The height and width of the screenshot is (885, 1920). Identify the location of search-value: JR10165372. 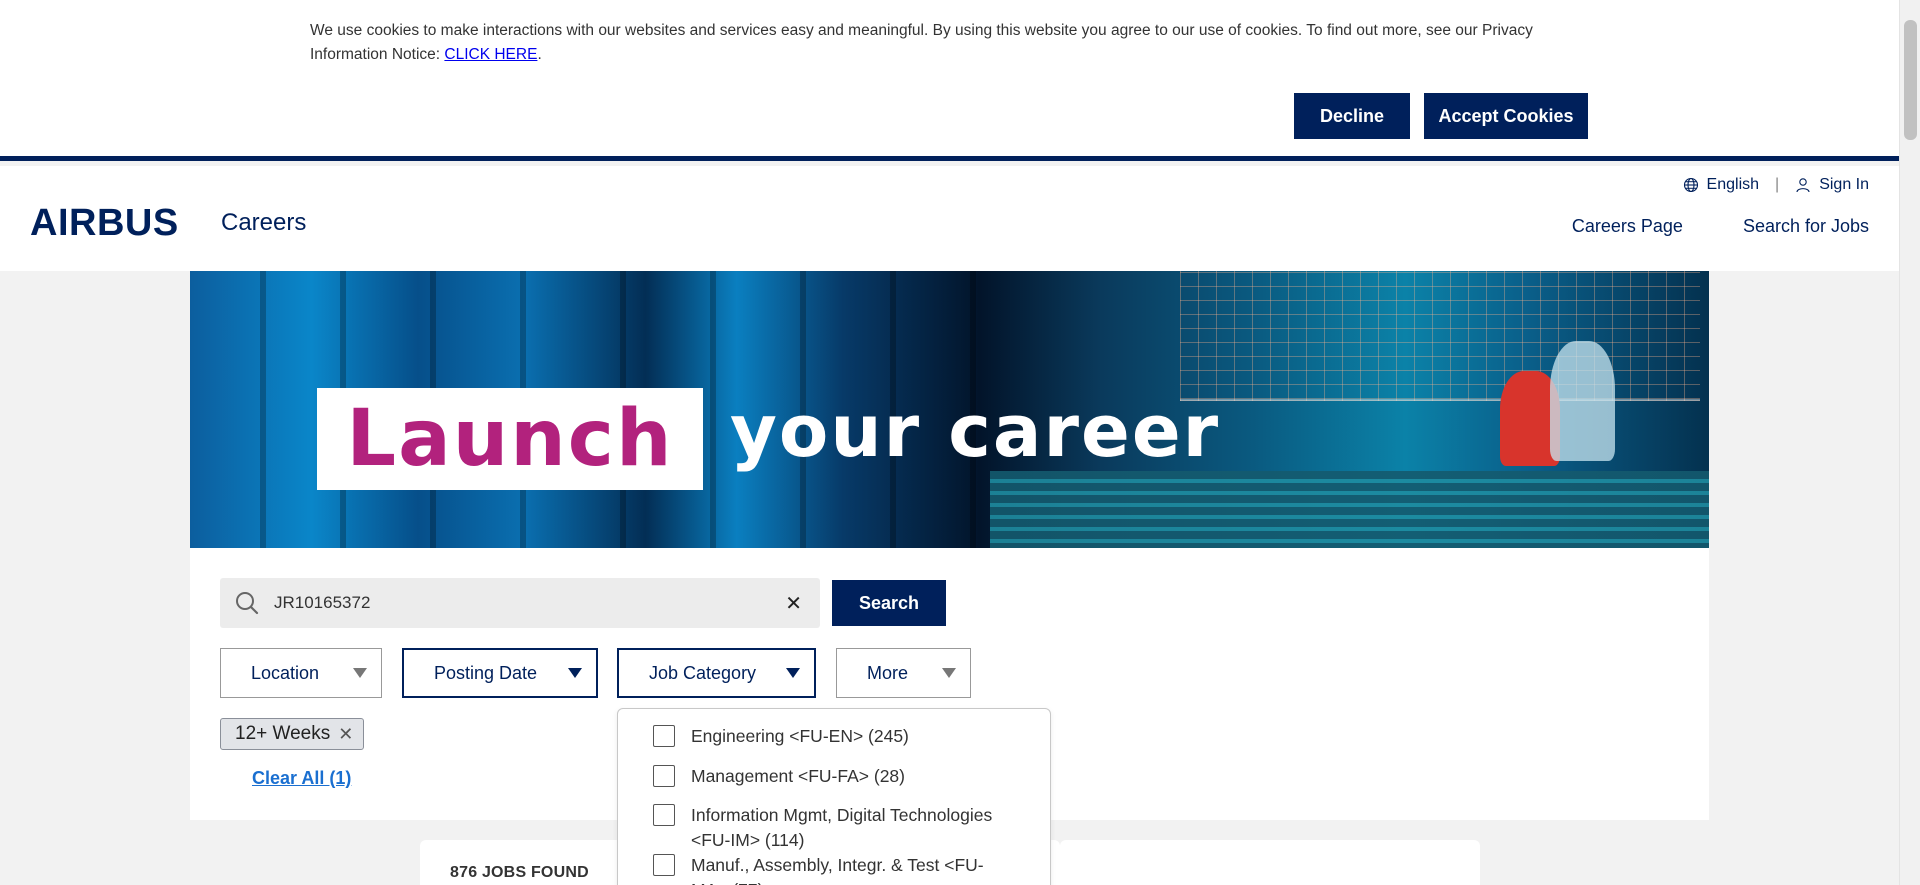
(322, 603).